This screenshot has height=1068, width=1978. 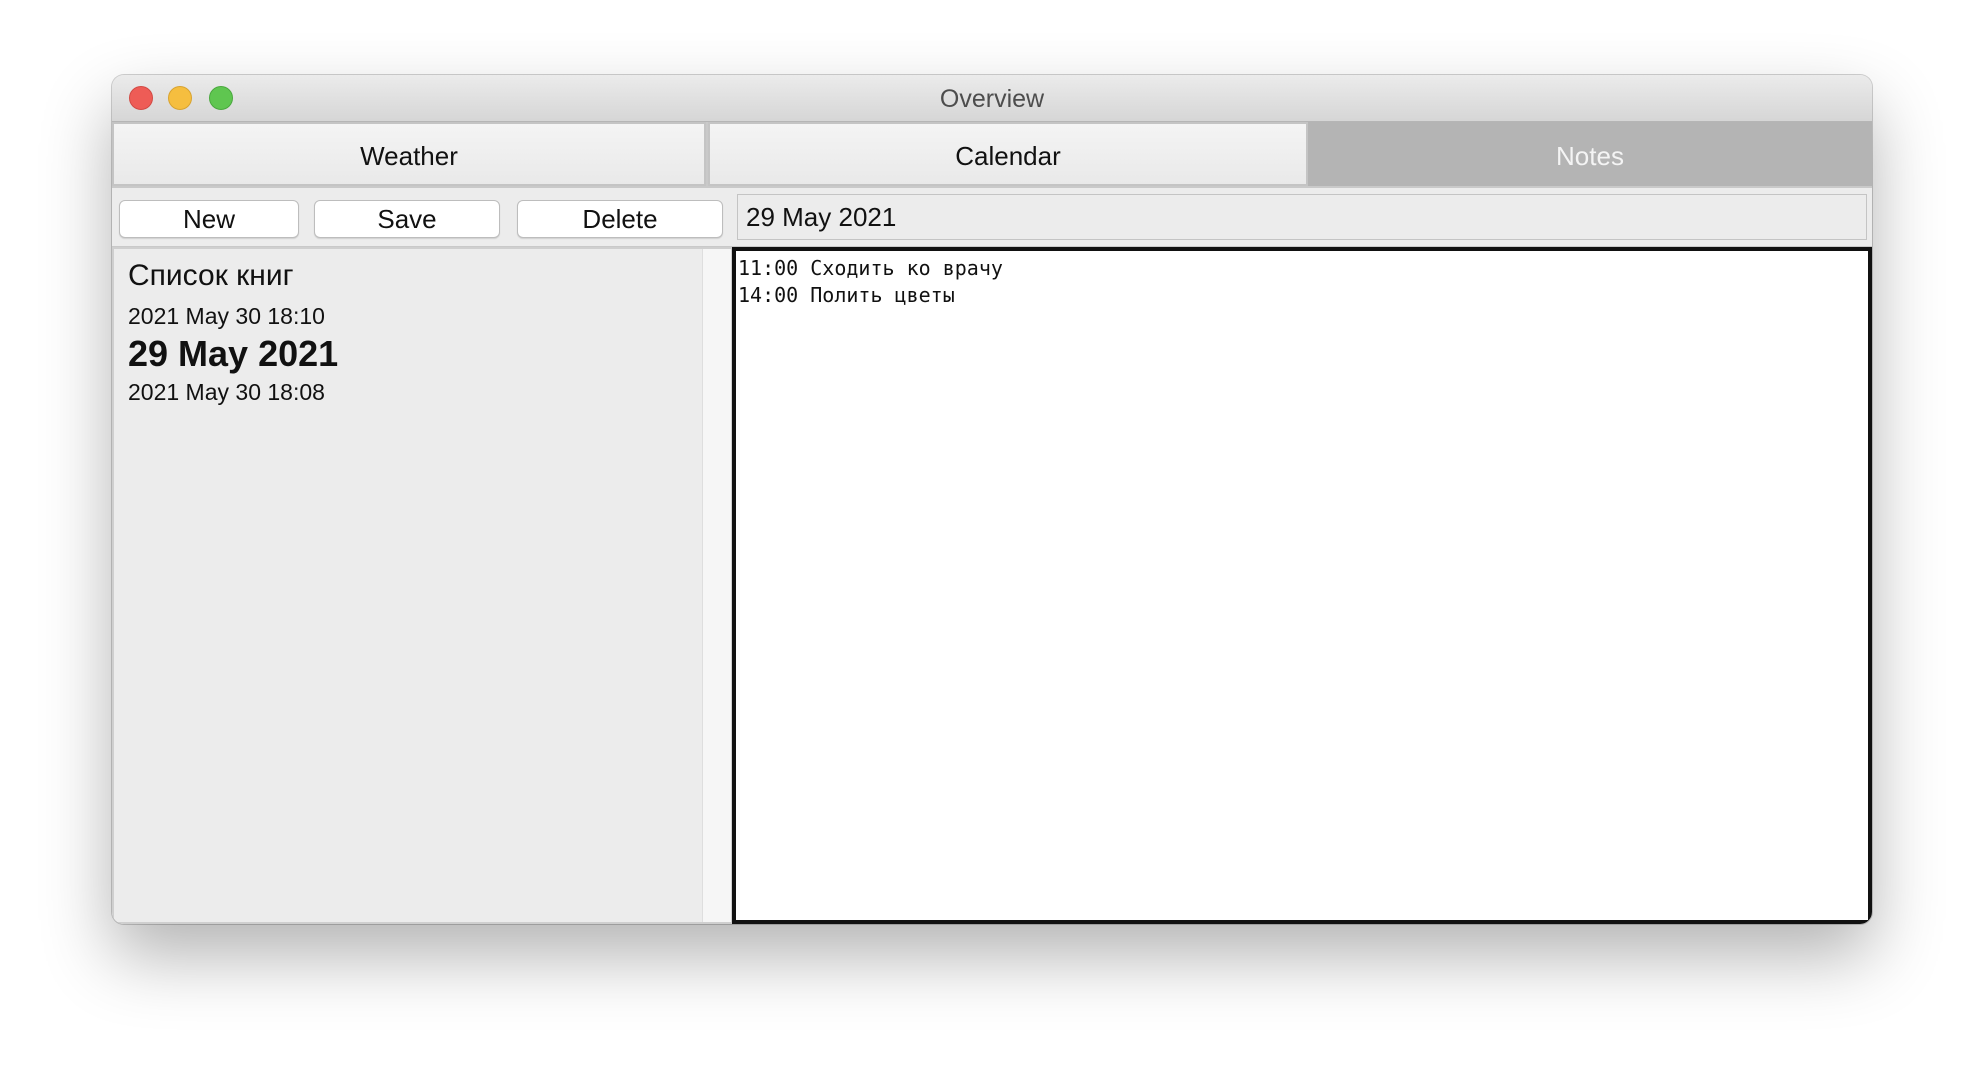 I want to click on window-title: Overview, so click(x=992, y=99).